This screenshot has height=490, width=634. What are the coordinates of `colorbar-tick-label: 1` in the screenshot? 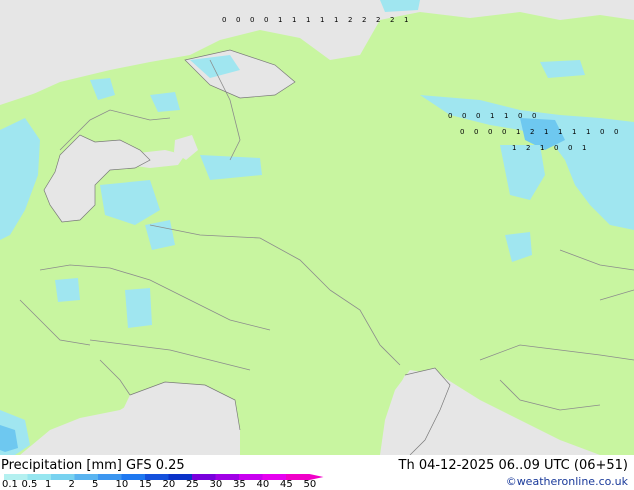 It's located at (48, 484).